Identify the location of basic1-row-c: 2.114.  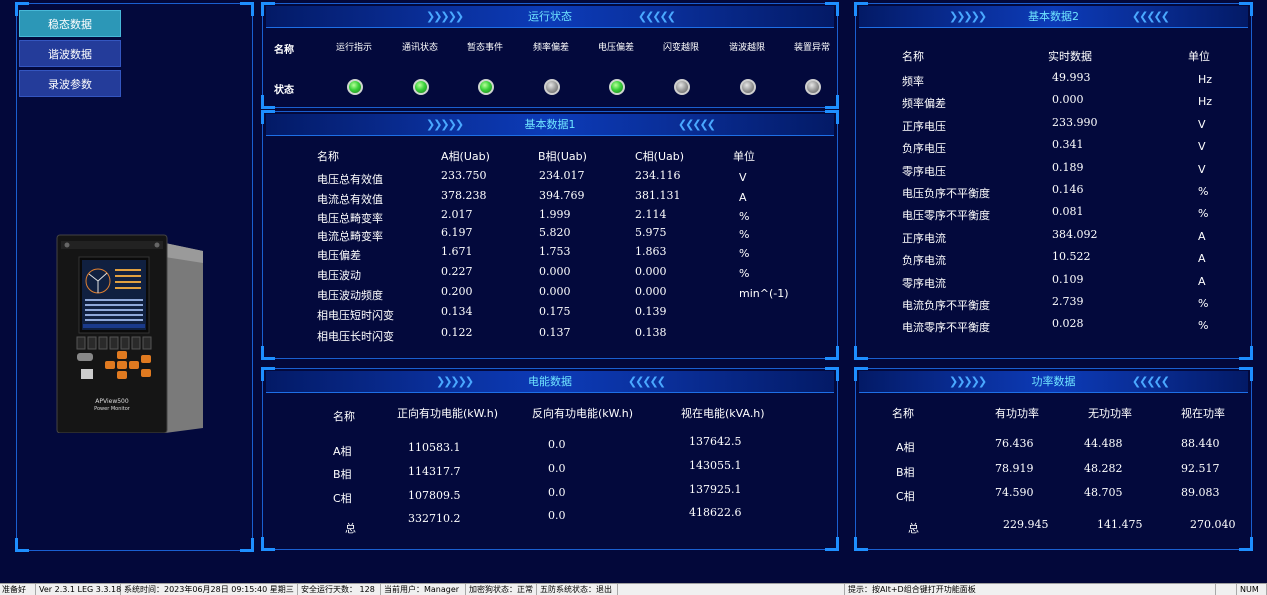
(651, 214).